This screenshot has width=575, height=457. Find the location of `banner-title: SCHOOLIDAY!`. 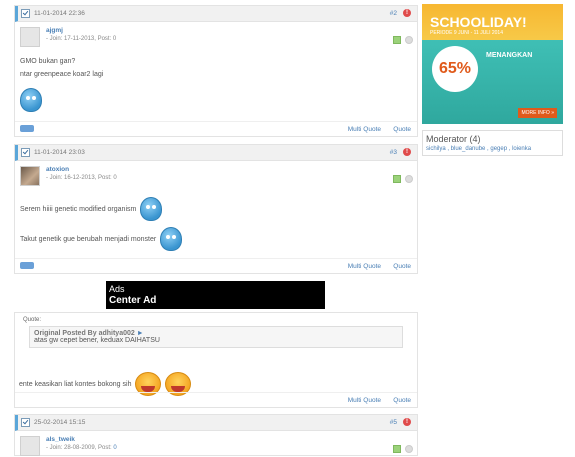

banner-title: SCHOOLIDAY! is located at coordinates (478, 22).